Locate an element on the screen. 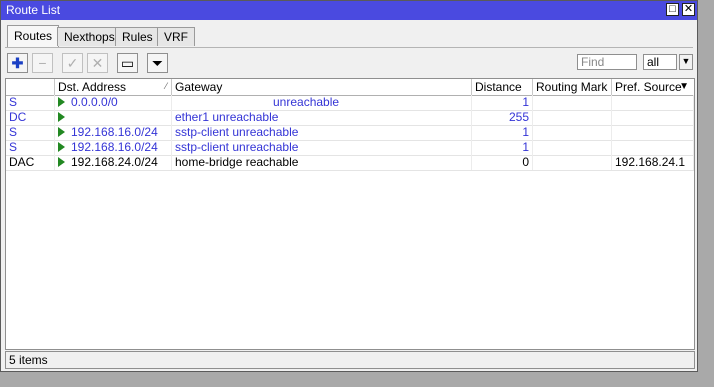 The width and height of the screenshot is (714, 387). tab-nexthops: Nexthops is located at coordinates (89, 36).